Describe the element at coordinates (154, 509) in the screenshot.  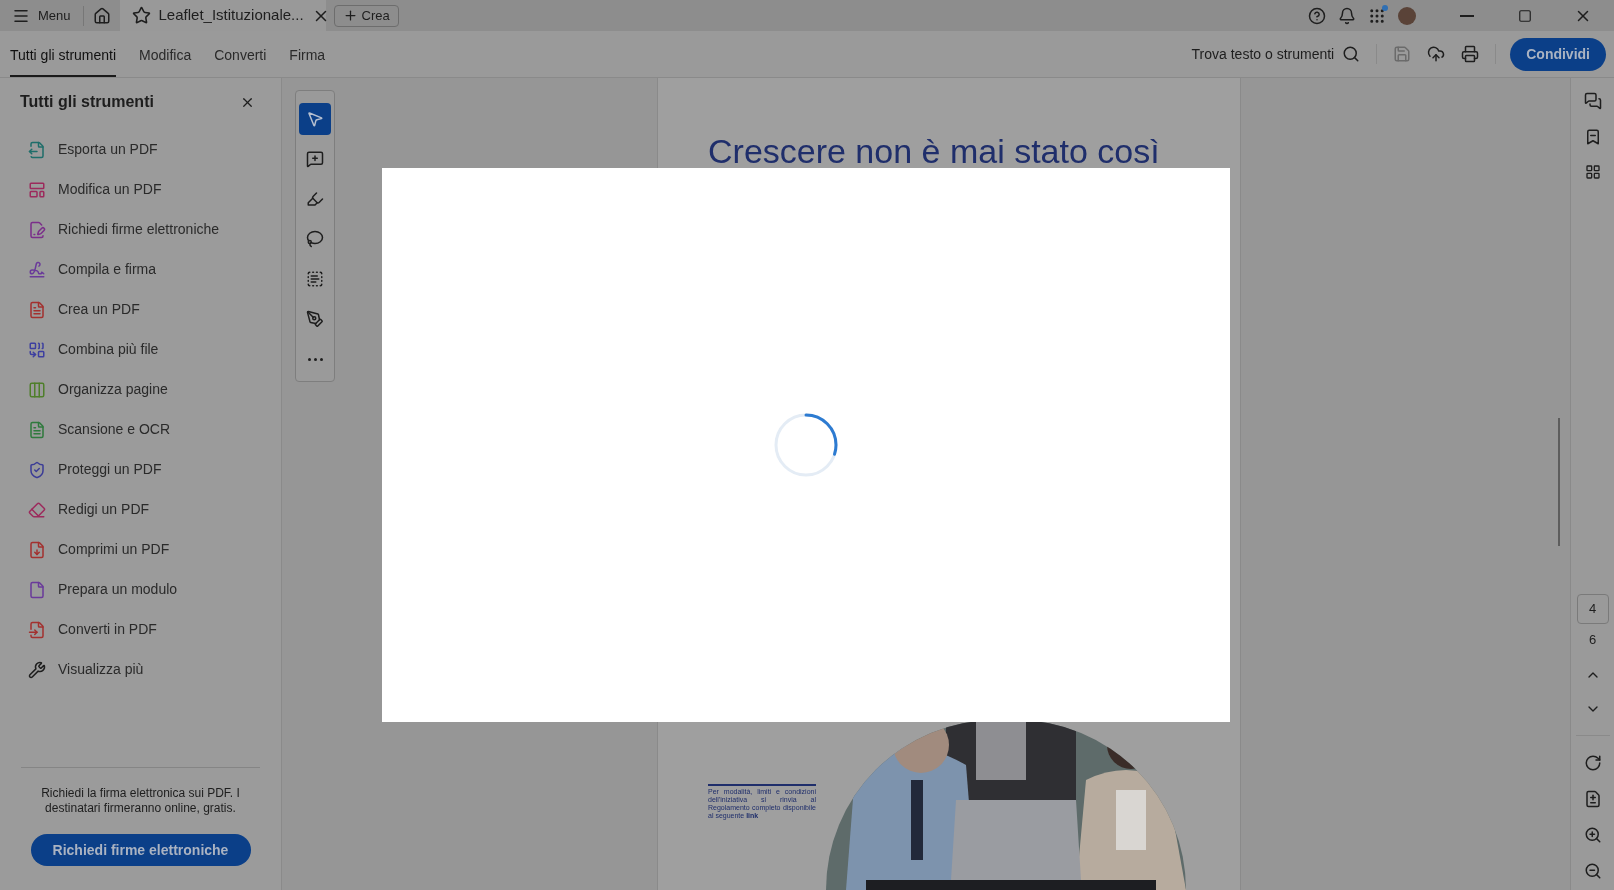
I see `tool-item: Redigi un PDF` at that location.